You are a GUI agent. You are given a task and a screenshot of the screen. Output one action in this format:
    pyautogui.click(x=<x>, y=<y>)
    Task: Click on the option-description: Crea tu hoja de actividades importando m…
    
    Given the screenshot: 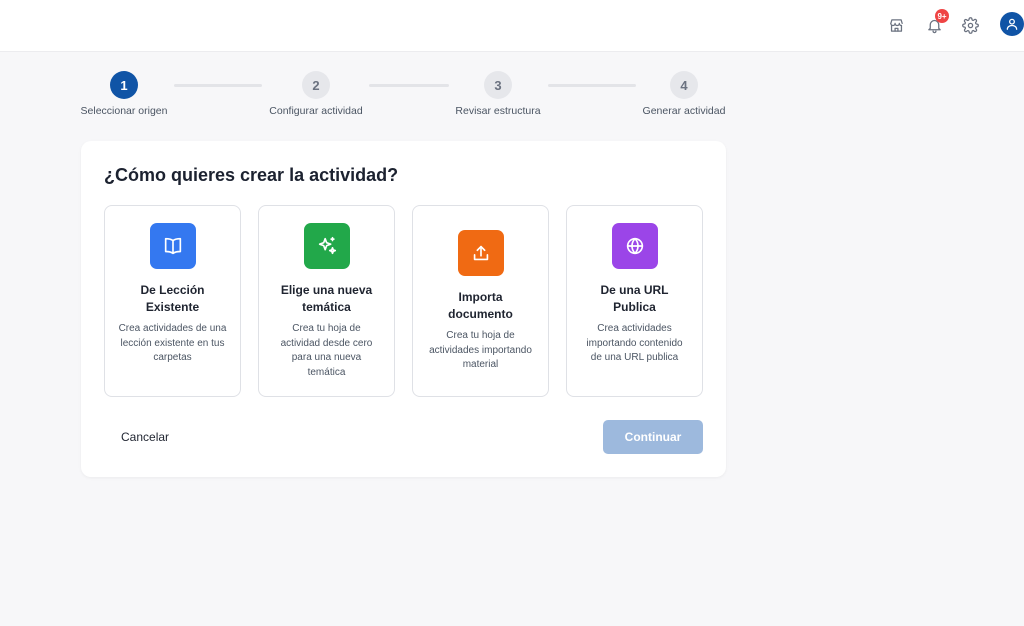 What is the action you would take?
    pyautogui.click(x=480, y=350)
    